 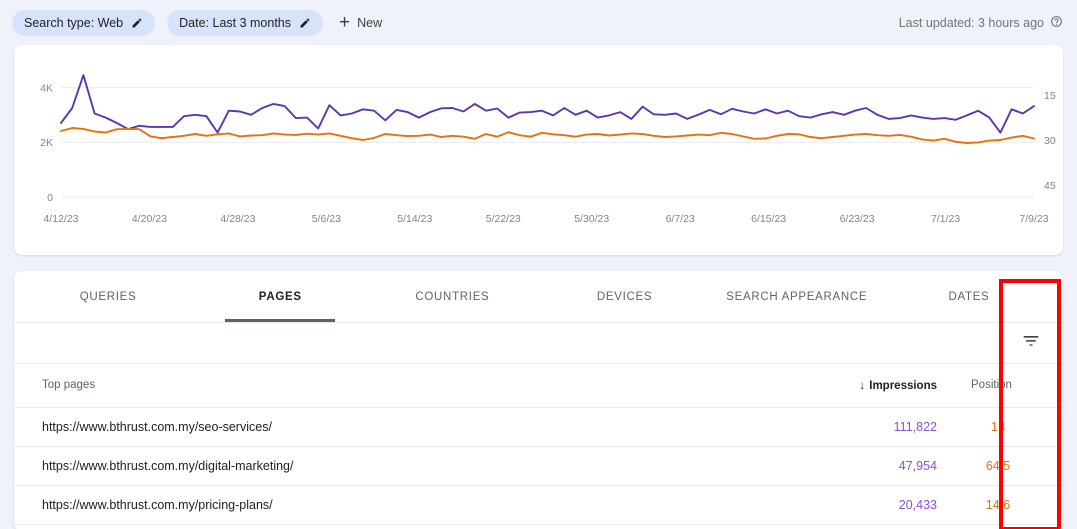 What do you see at coordinates (69, 385) in the screenshot?
I see `column-header-top-pages-label: Top pages` at bounding box center [69, 385].